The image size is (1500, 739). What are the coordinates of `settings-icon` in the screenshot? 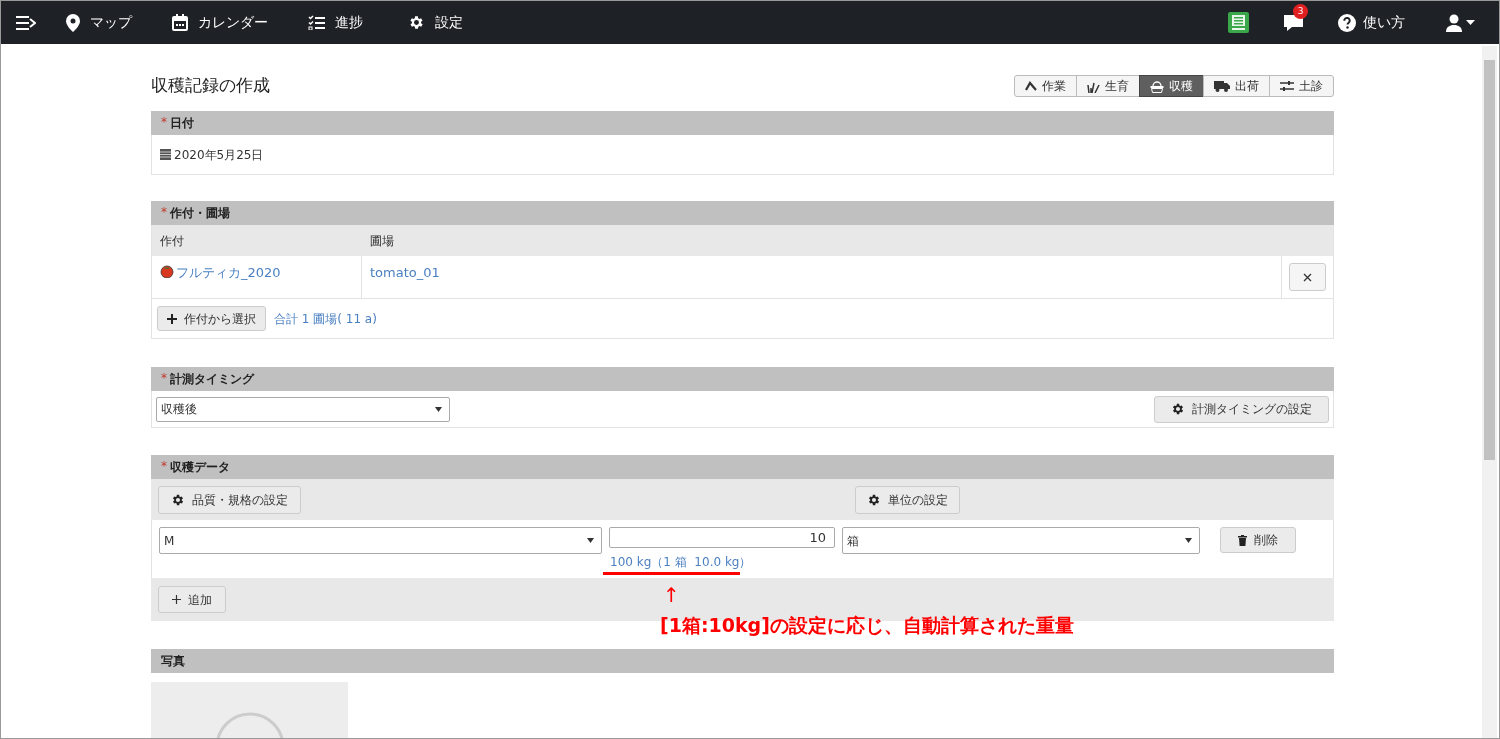 It's located at (416, 22).